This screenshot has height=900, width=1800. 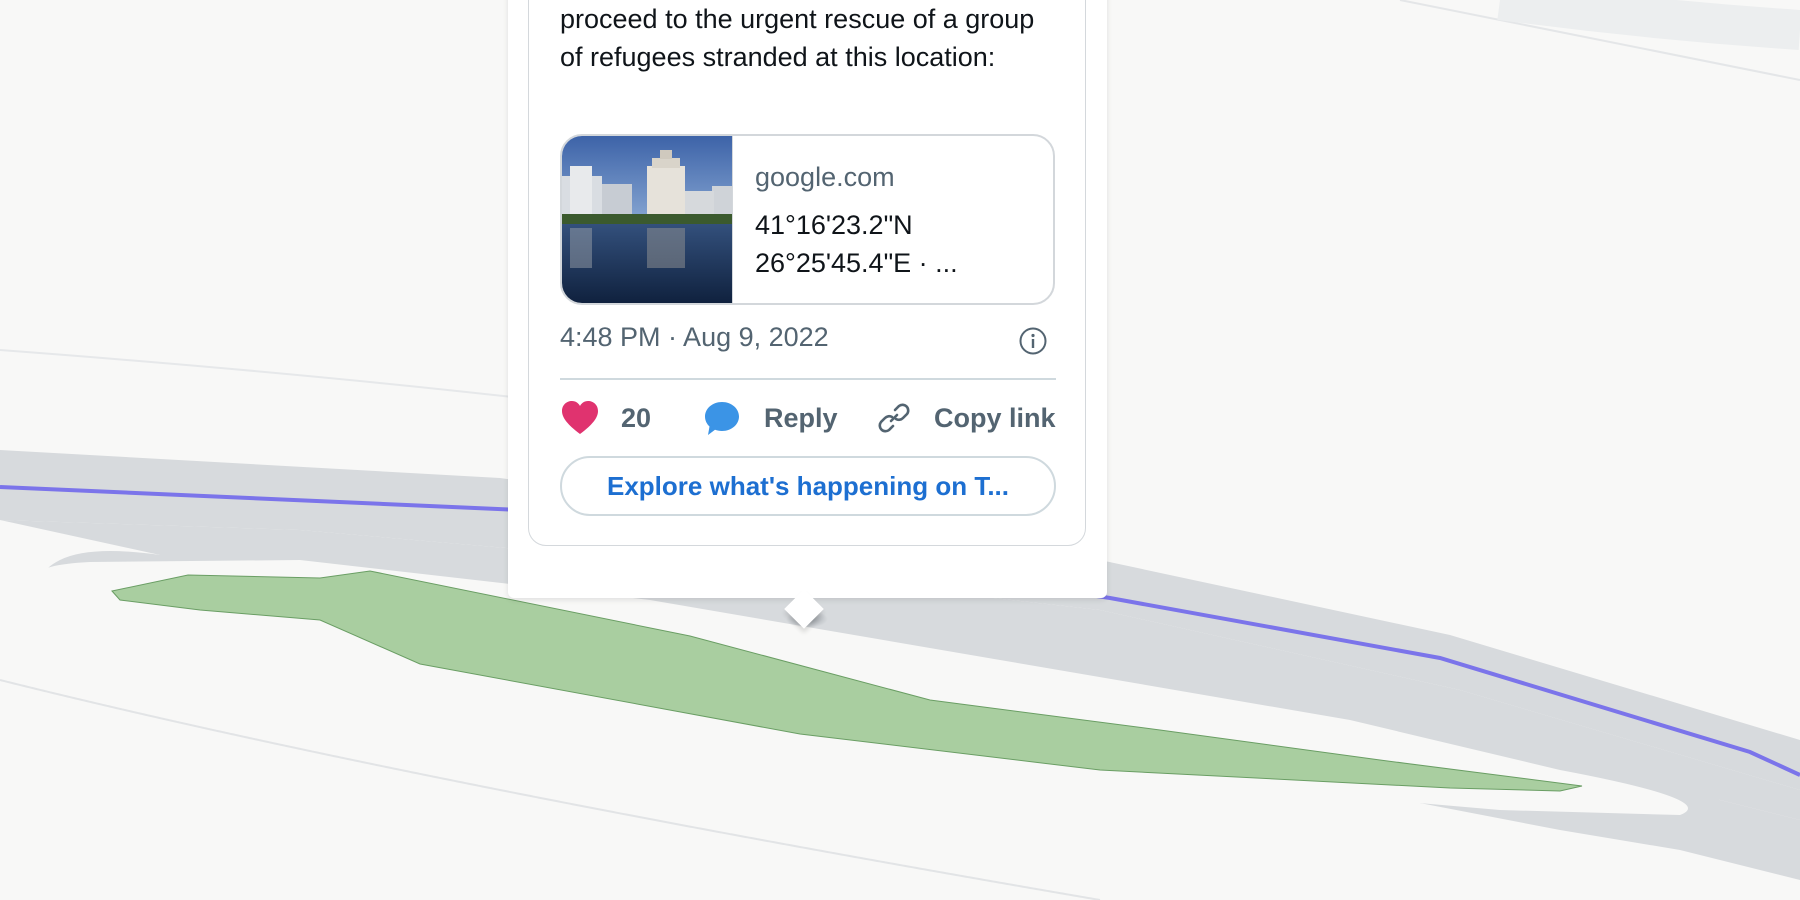 I want to click on reply-button: Reply, so click(x=771, y=418).